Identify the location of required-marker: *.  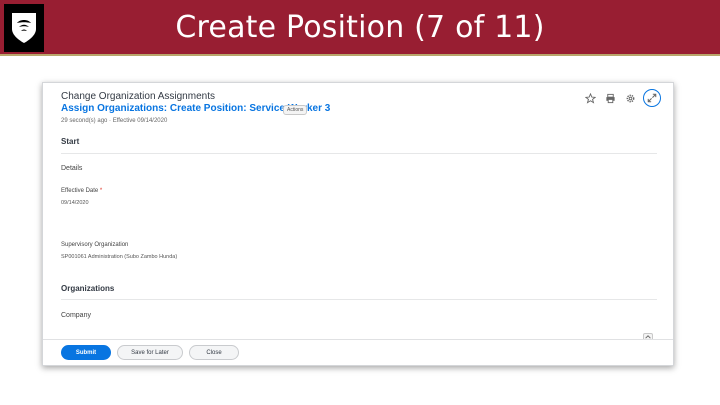
(101, 191).